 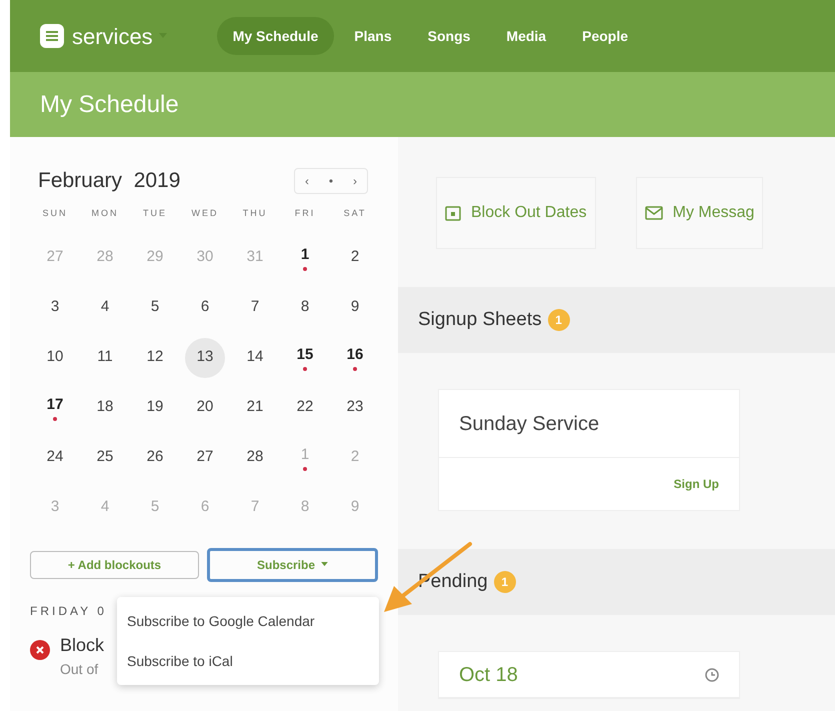 I want to click on month-nav-button: ›, so click(x=355, y=180).